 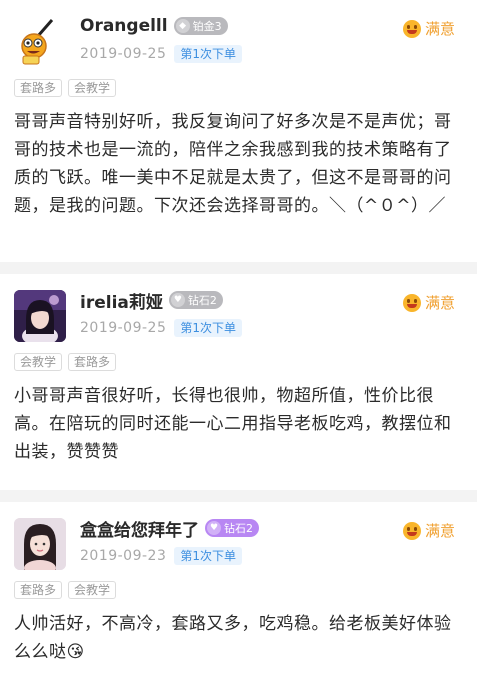 What do you see at coordinates (233, 638) in the screenshot?
I see `review-text: 人帅活好，不高冷，套路又多，吃鸡稳。给老板美好体验么么哒😘` at bounding box center [233, 638].